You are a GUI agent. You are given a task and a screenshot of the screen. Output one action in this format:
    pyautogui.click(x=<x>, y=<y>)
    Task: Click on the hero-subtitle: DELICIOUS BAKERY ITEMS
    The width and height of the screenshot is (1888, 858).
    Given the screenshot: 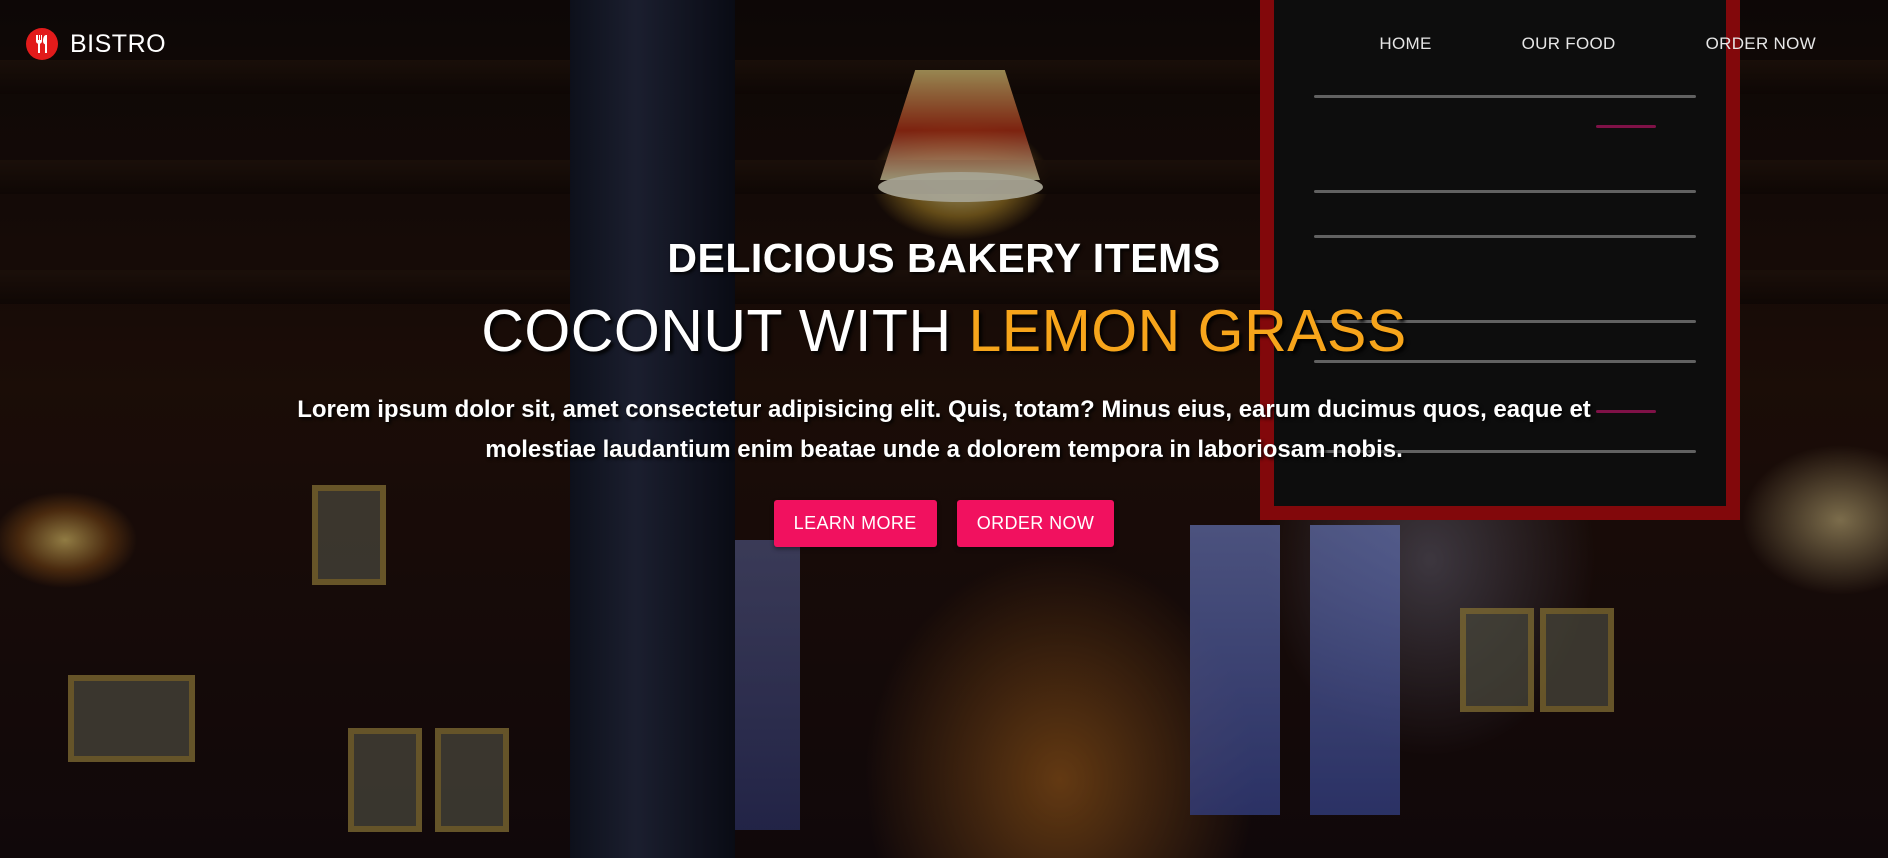 What is the action you would take?
    pyautogui.click(x=944, y=258)
    